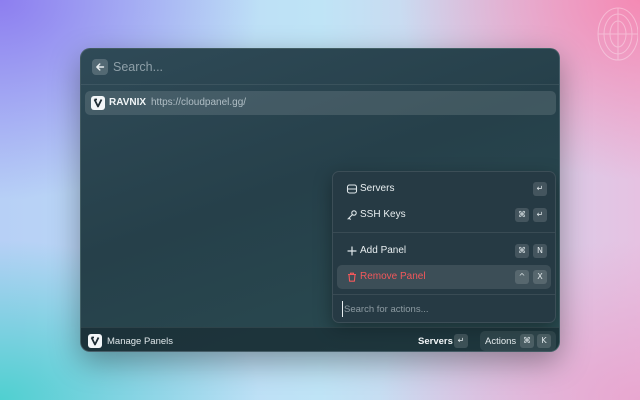 The height and width of the screenshot is (400, 640). What do you see at coordinates (444, 277) in the screenshot?
I see `action-remove-panel: Remove Panel ^ X` at bounding box center [444, 277].